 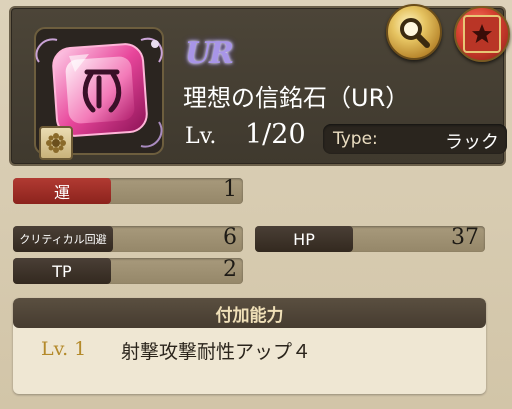 What do you see at coordinates (355, 139) in the screenshot?
I see `type-label: Type:` at bounding box center [355, 139].